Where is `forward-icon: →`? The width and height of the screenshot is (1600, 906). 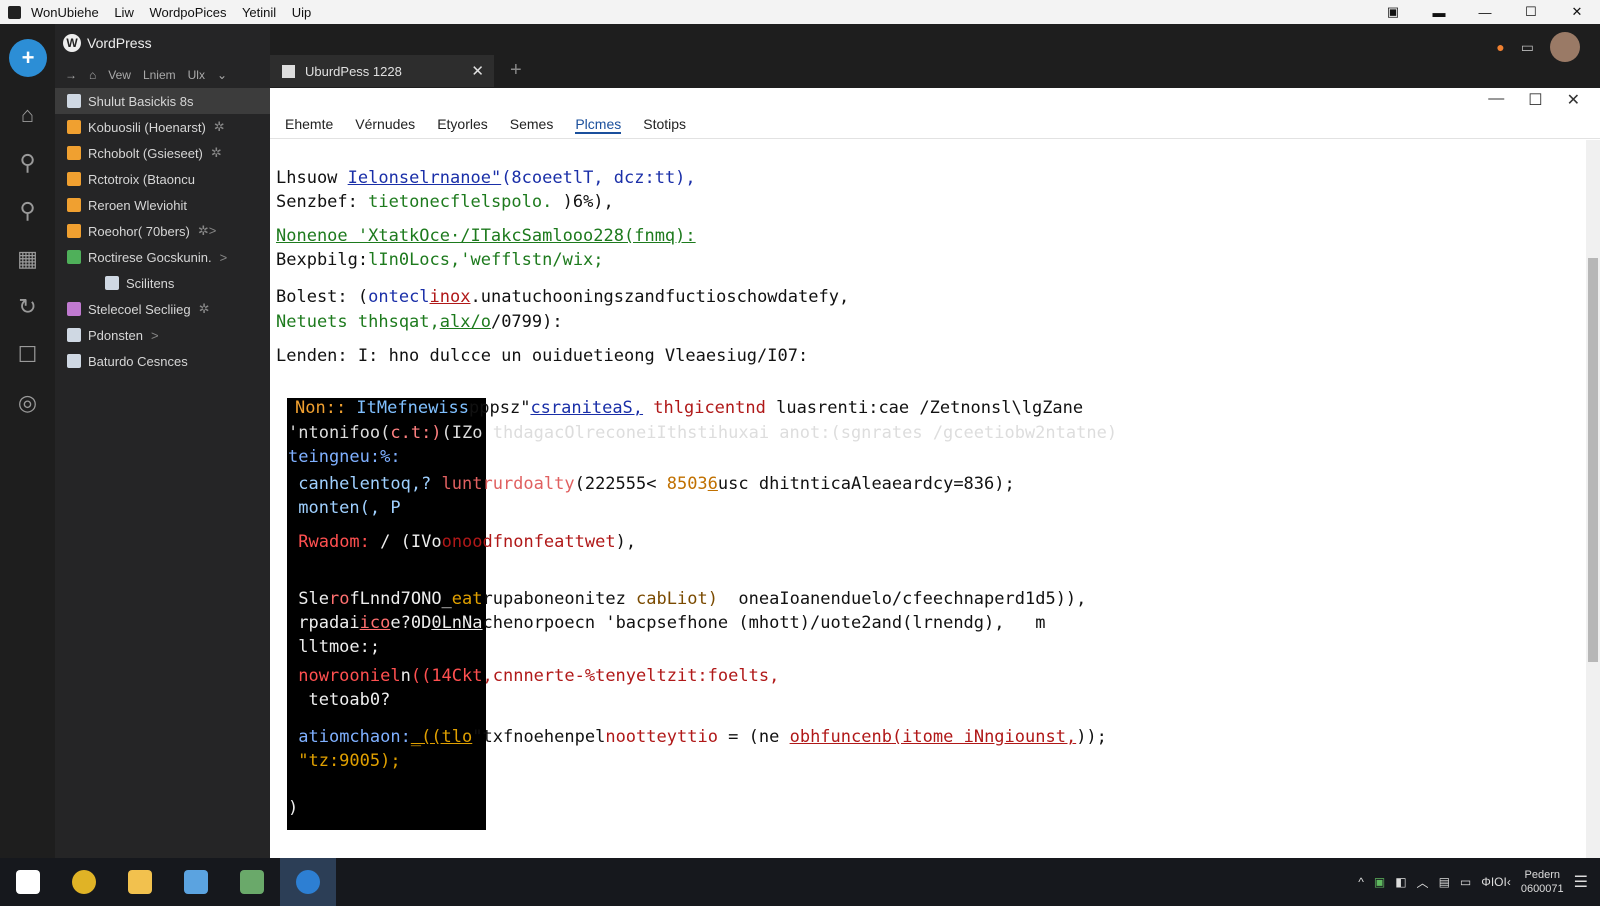 forward-icon: → is located at coordinates (71, 75).